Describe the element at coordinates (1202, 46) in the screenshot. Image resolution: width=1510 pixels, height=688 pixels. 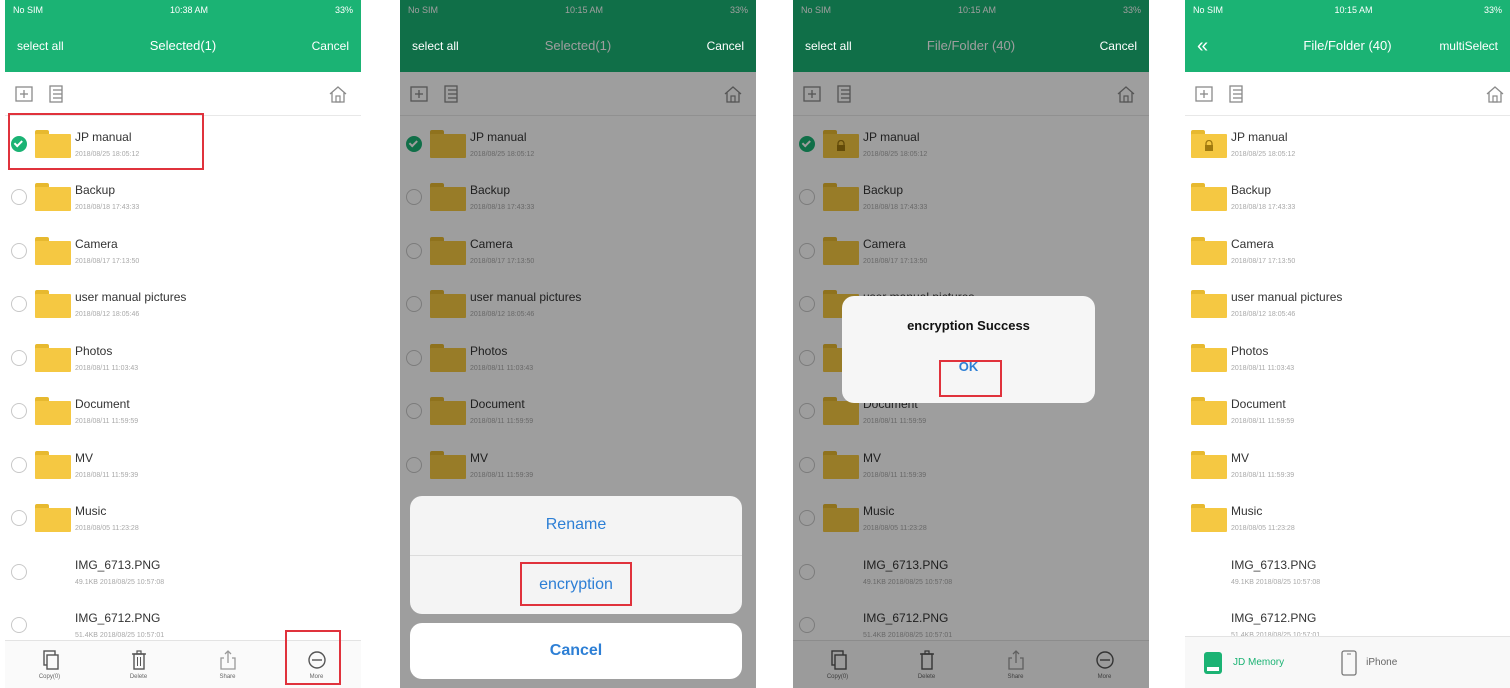
I see `back-button: «` at that location.